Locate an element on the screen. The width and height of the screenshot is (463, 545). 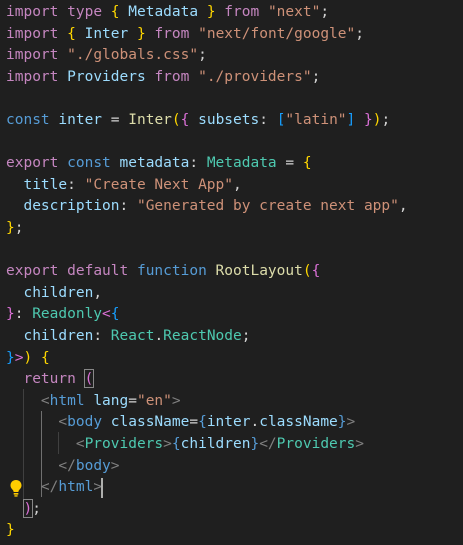
code-token: metadata is located at coordinates (154, 163).